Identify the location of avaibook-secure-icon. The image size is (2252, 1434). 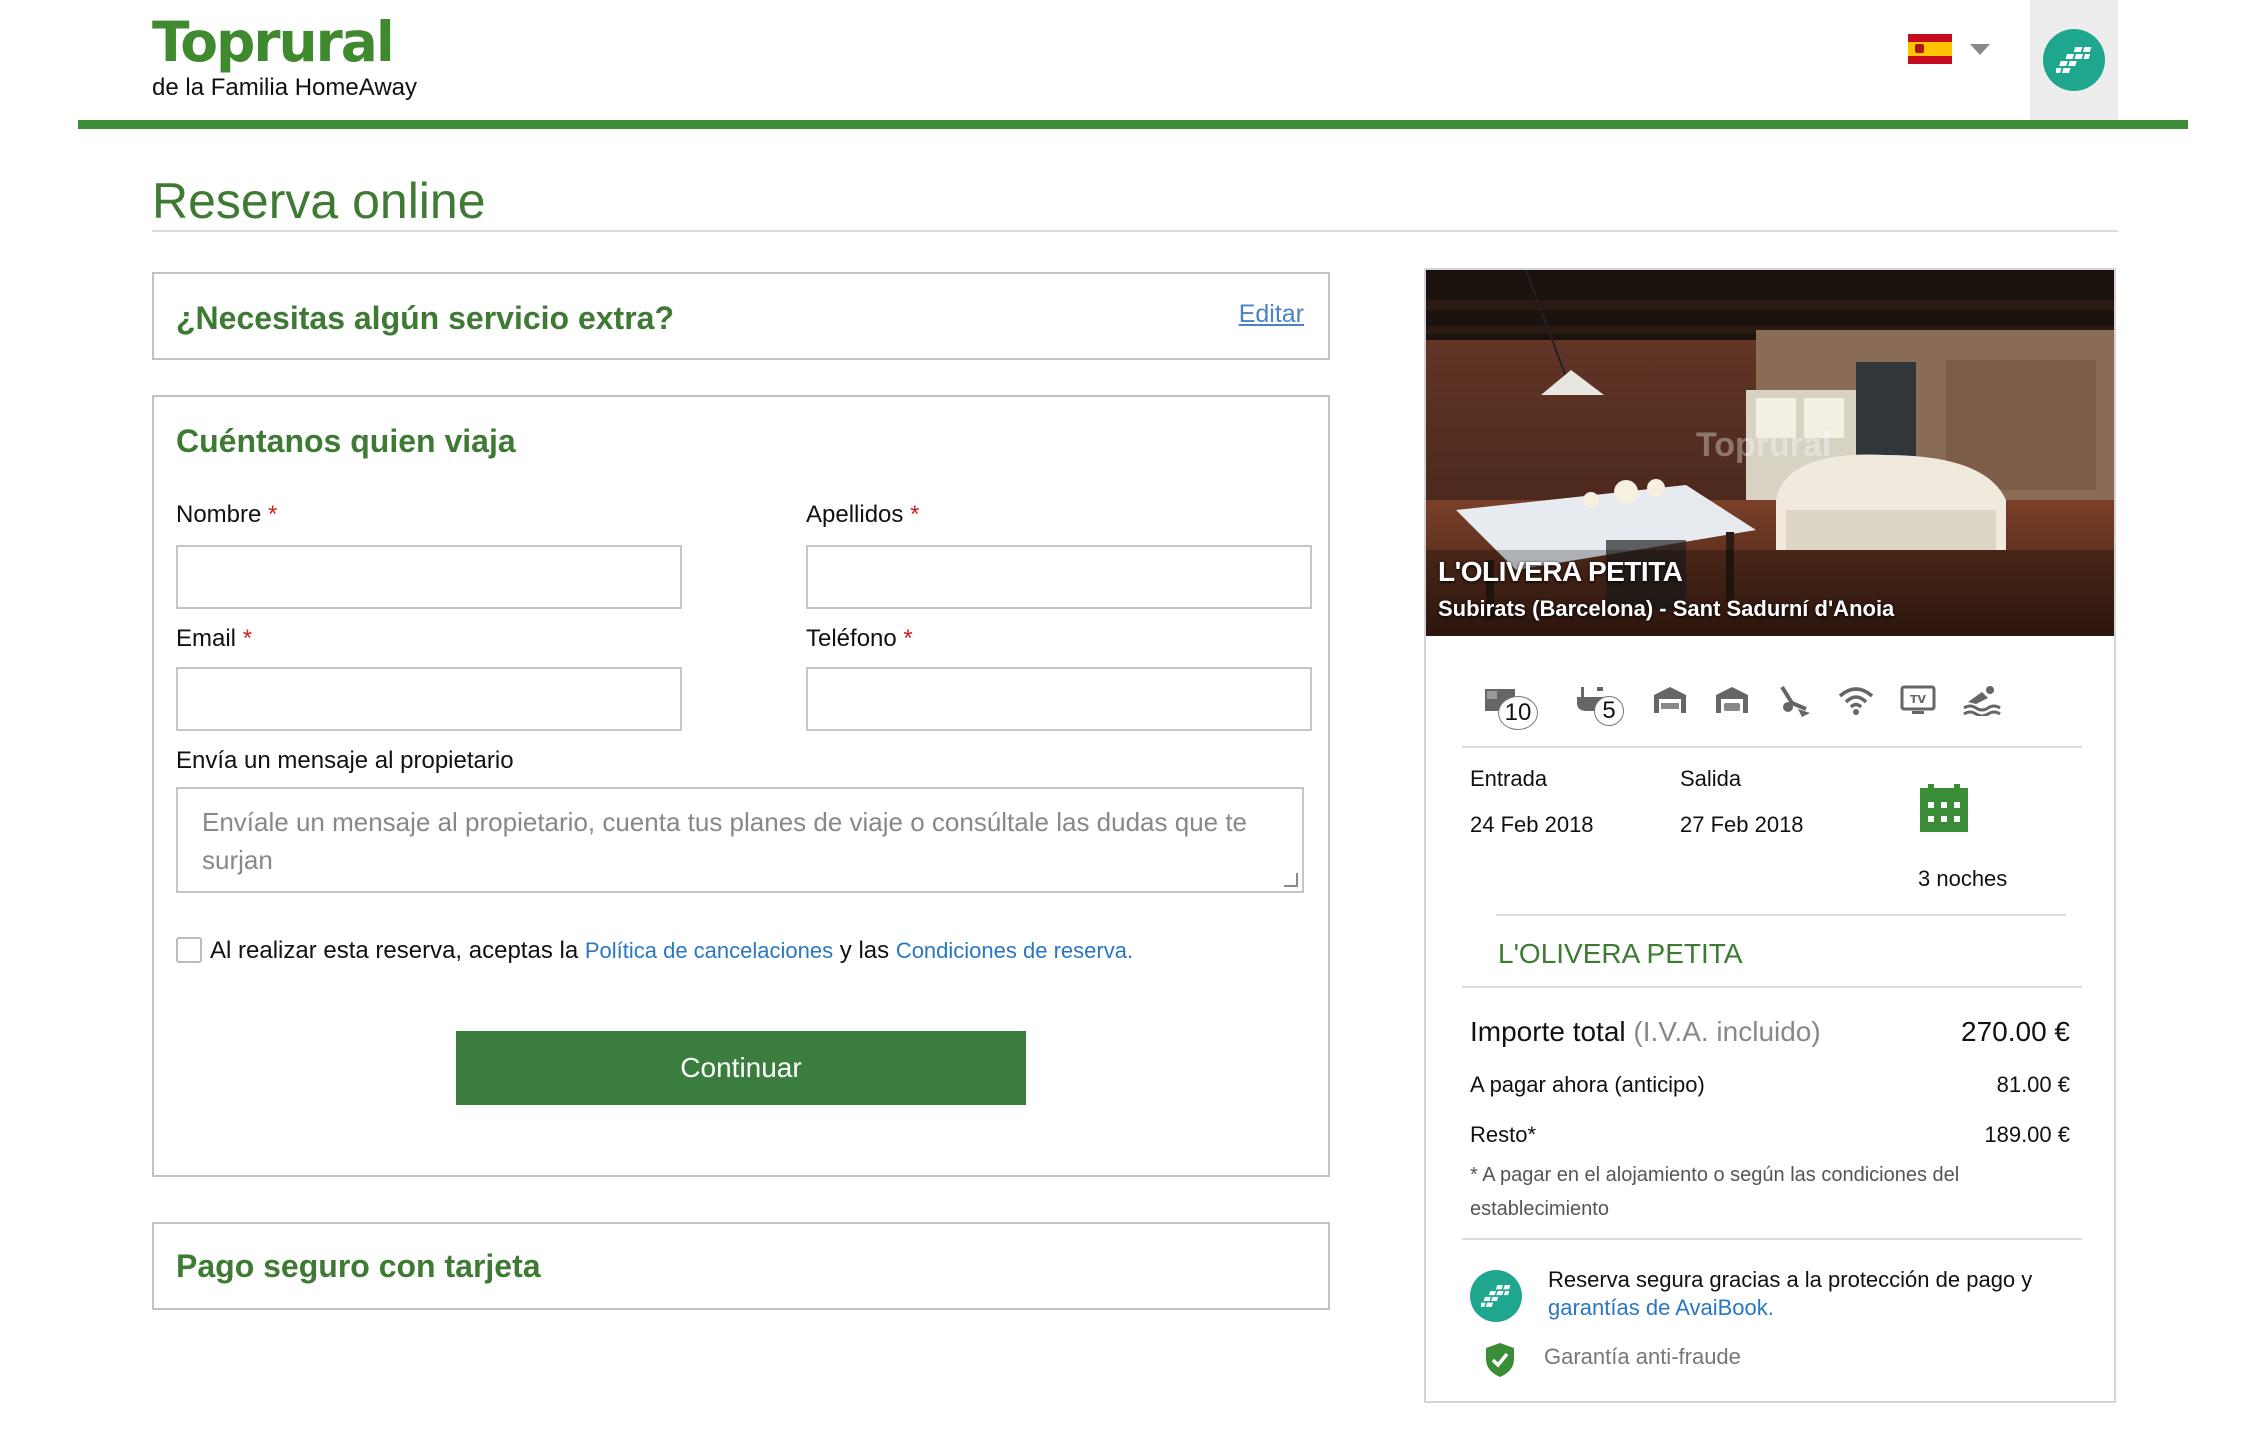
(1496, 1296).